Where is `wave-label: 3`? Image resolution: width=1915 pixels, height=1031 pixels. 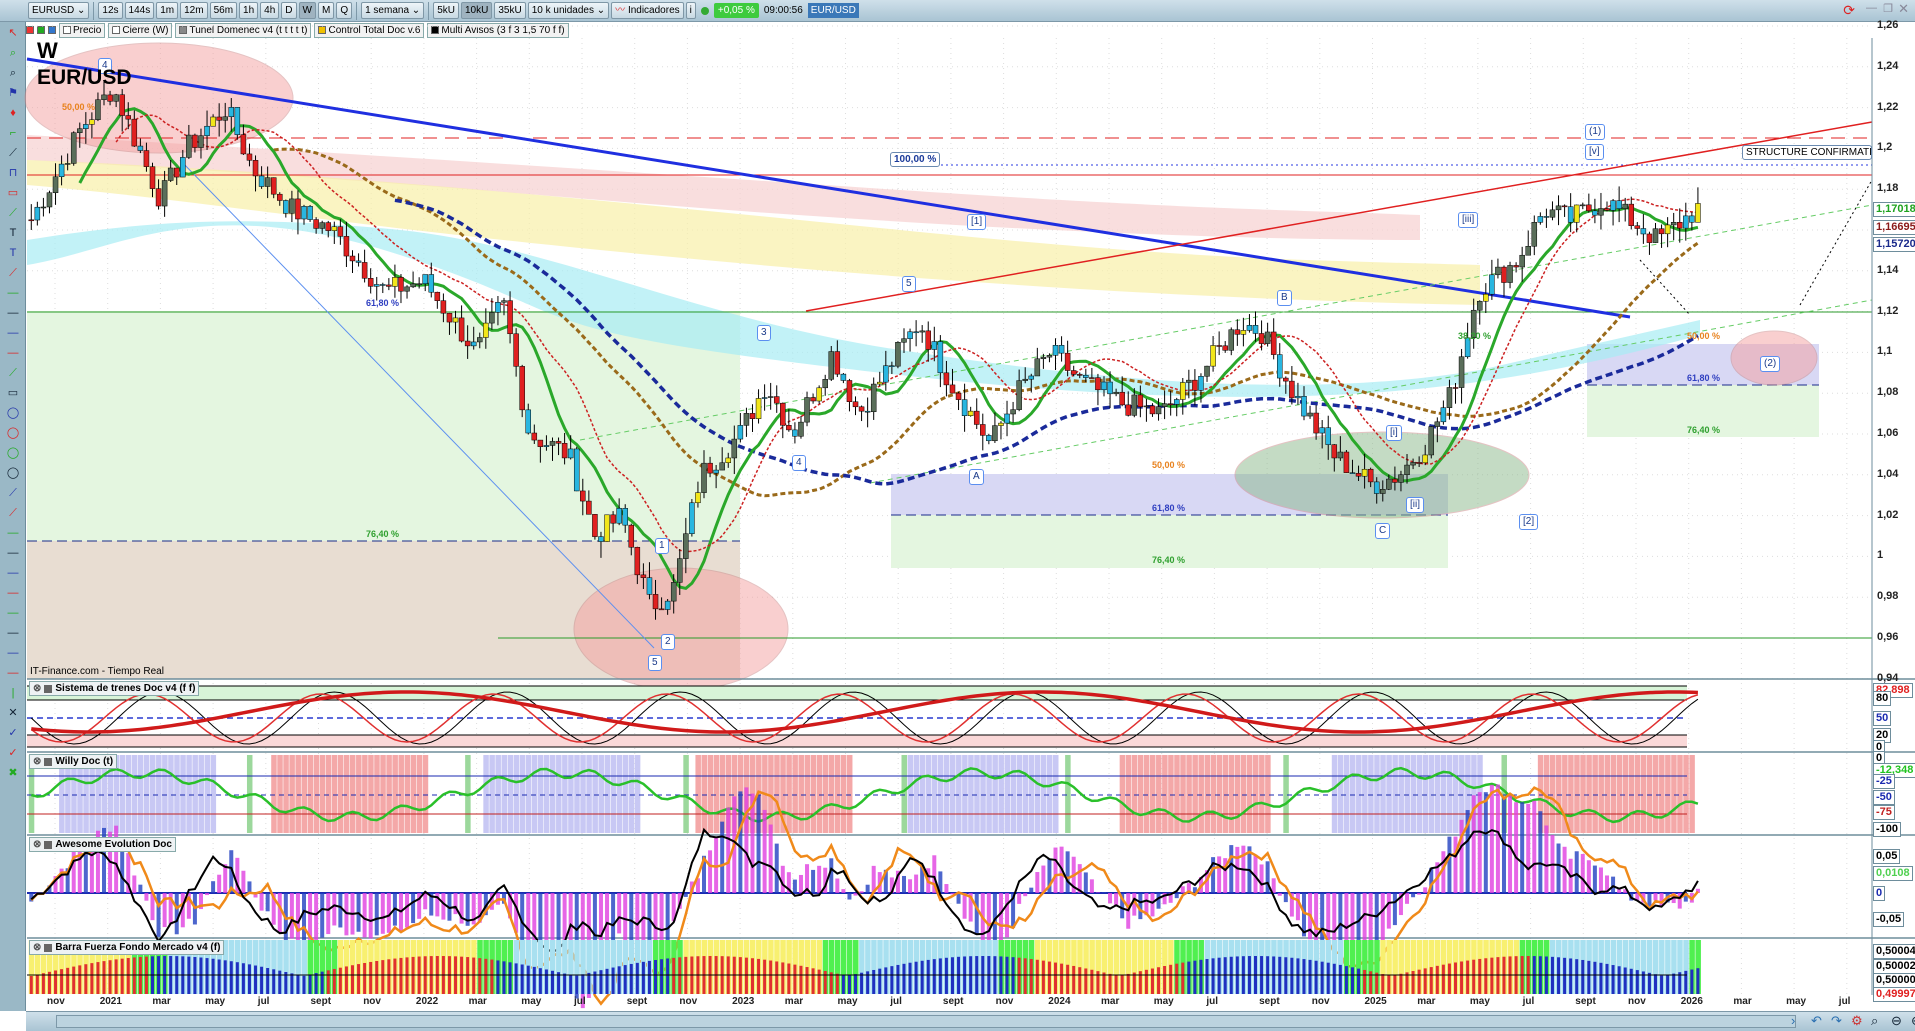 wave-label: 3 is located at coordinates (764, 333).